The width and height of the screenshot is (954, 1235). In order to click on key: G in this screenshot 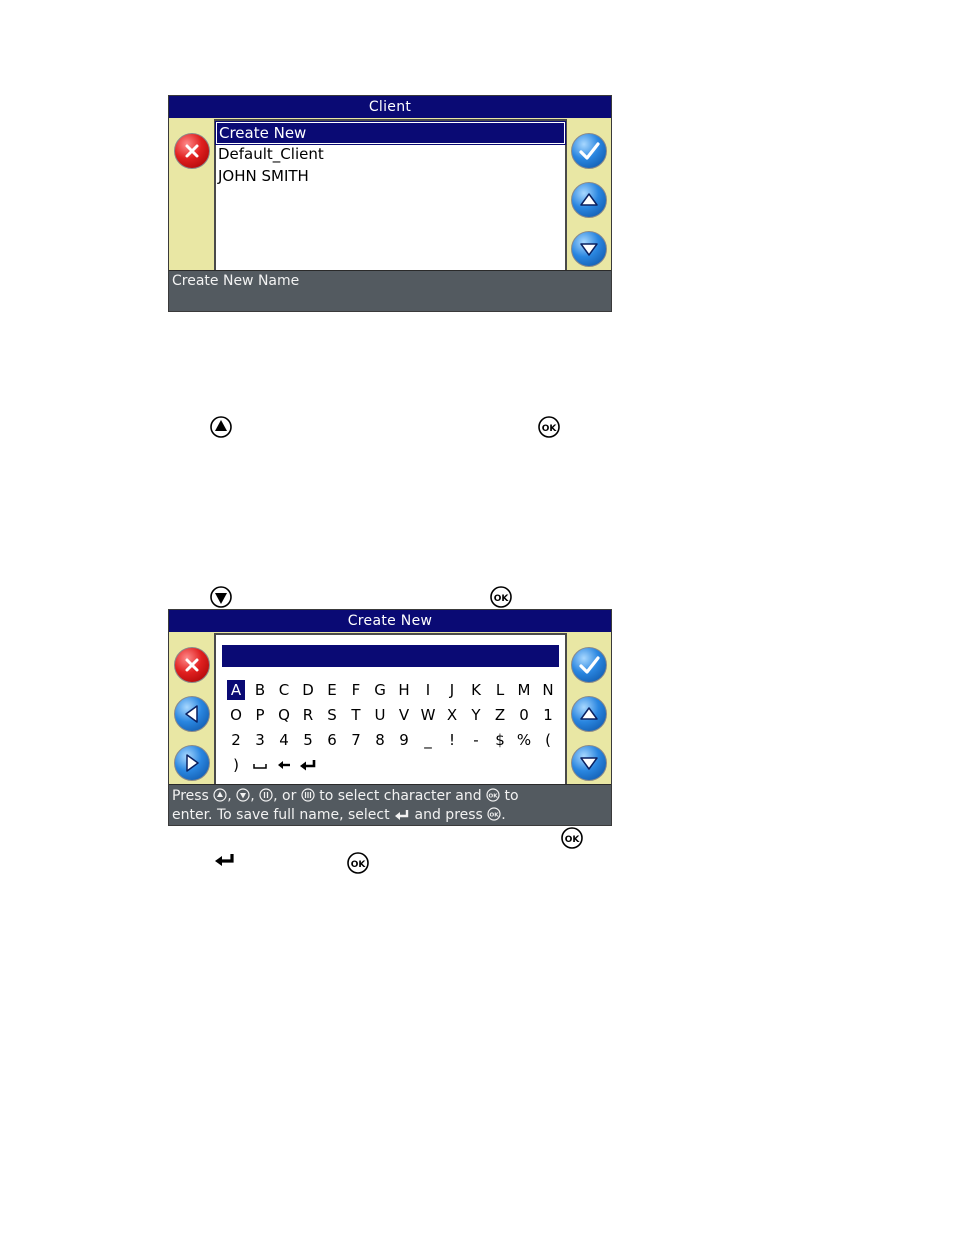, I will do `click(380, 690)`.